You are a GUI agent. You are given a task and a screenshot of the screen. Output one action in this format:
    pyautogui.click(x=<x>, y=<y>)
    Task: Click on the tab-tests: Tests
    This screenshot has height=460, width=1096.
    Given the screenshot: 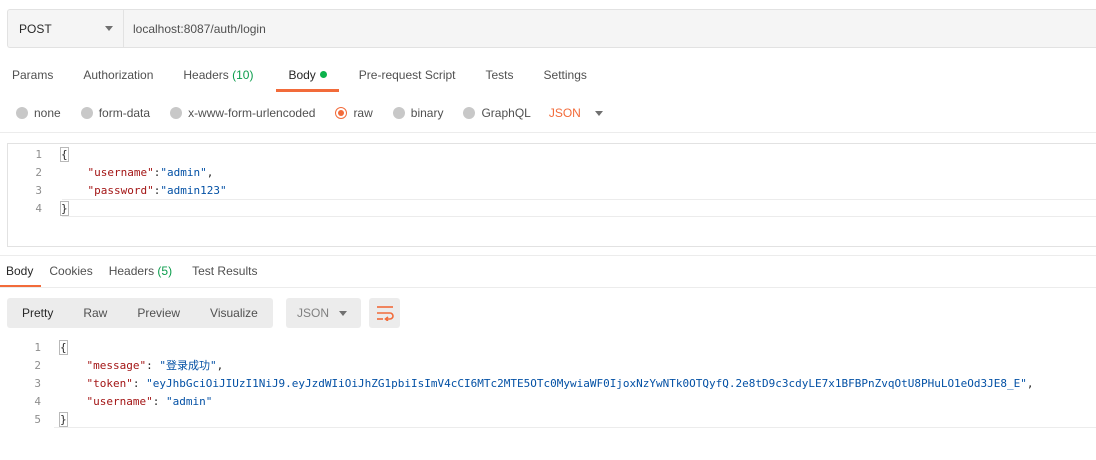 What is the action you would take?
    pyautogui.click(x=500, y=77)
    